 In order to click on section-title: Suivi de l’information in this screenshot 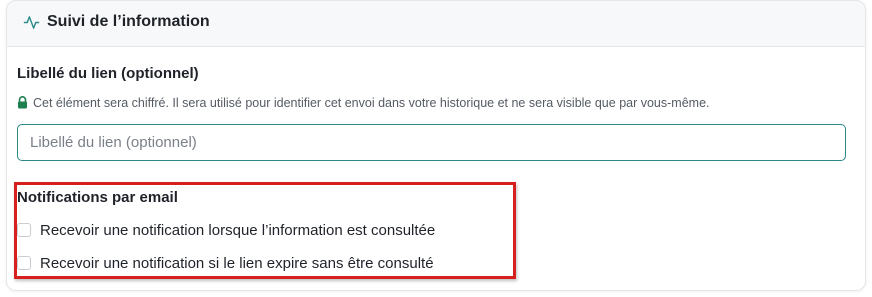, I will do `click(128, 21)`.